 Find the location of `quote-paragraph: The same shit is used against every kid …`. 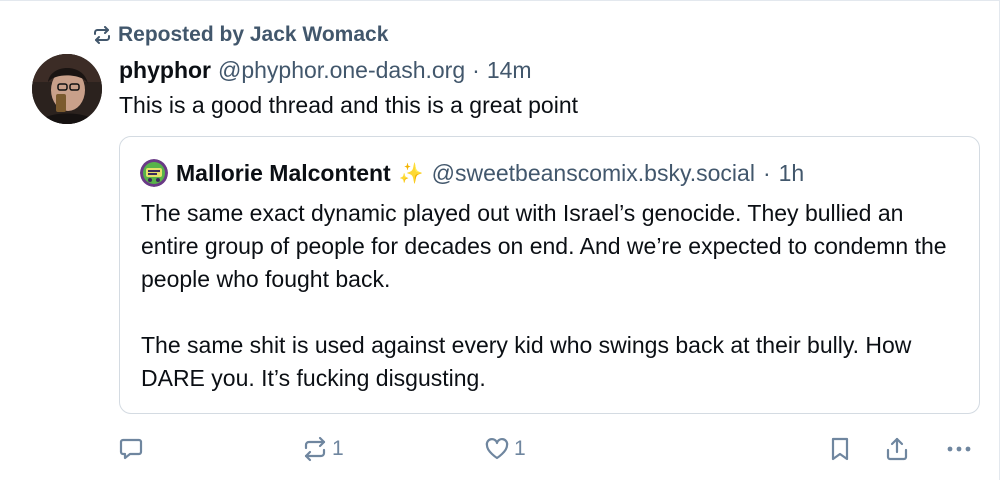

quote-paragraph: The same shit is used against every kid … is located at coordinates (526, 361).